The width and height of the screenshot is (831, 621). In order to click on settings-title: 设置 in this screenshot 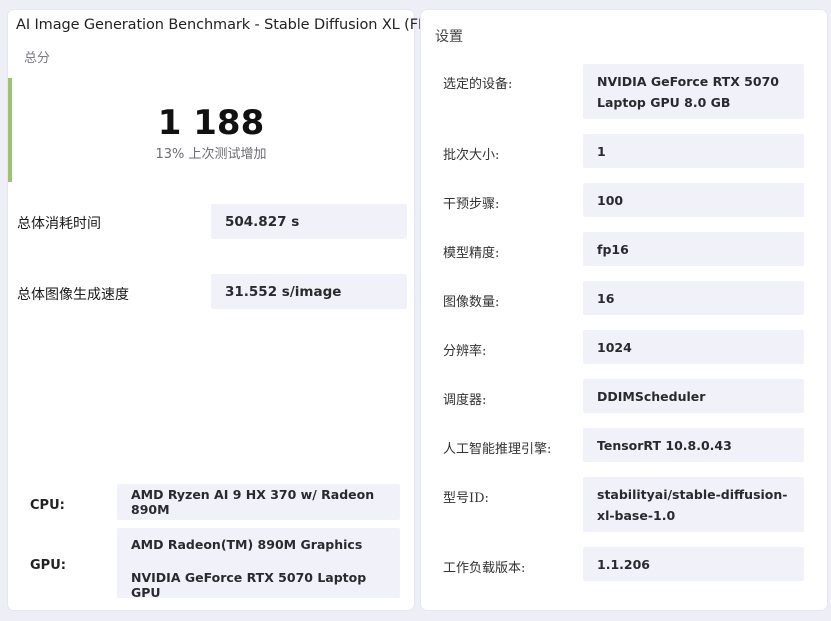, I will do `click(449, 37)`.